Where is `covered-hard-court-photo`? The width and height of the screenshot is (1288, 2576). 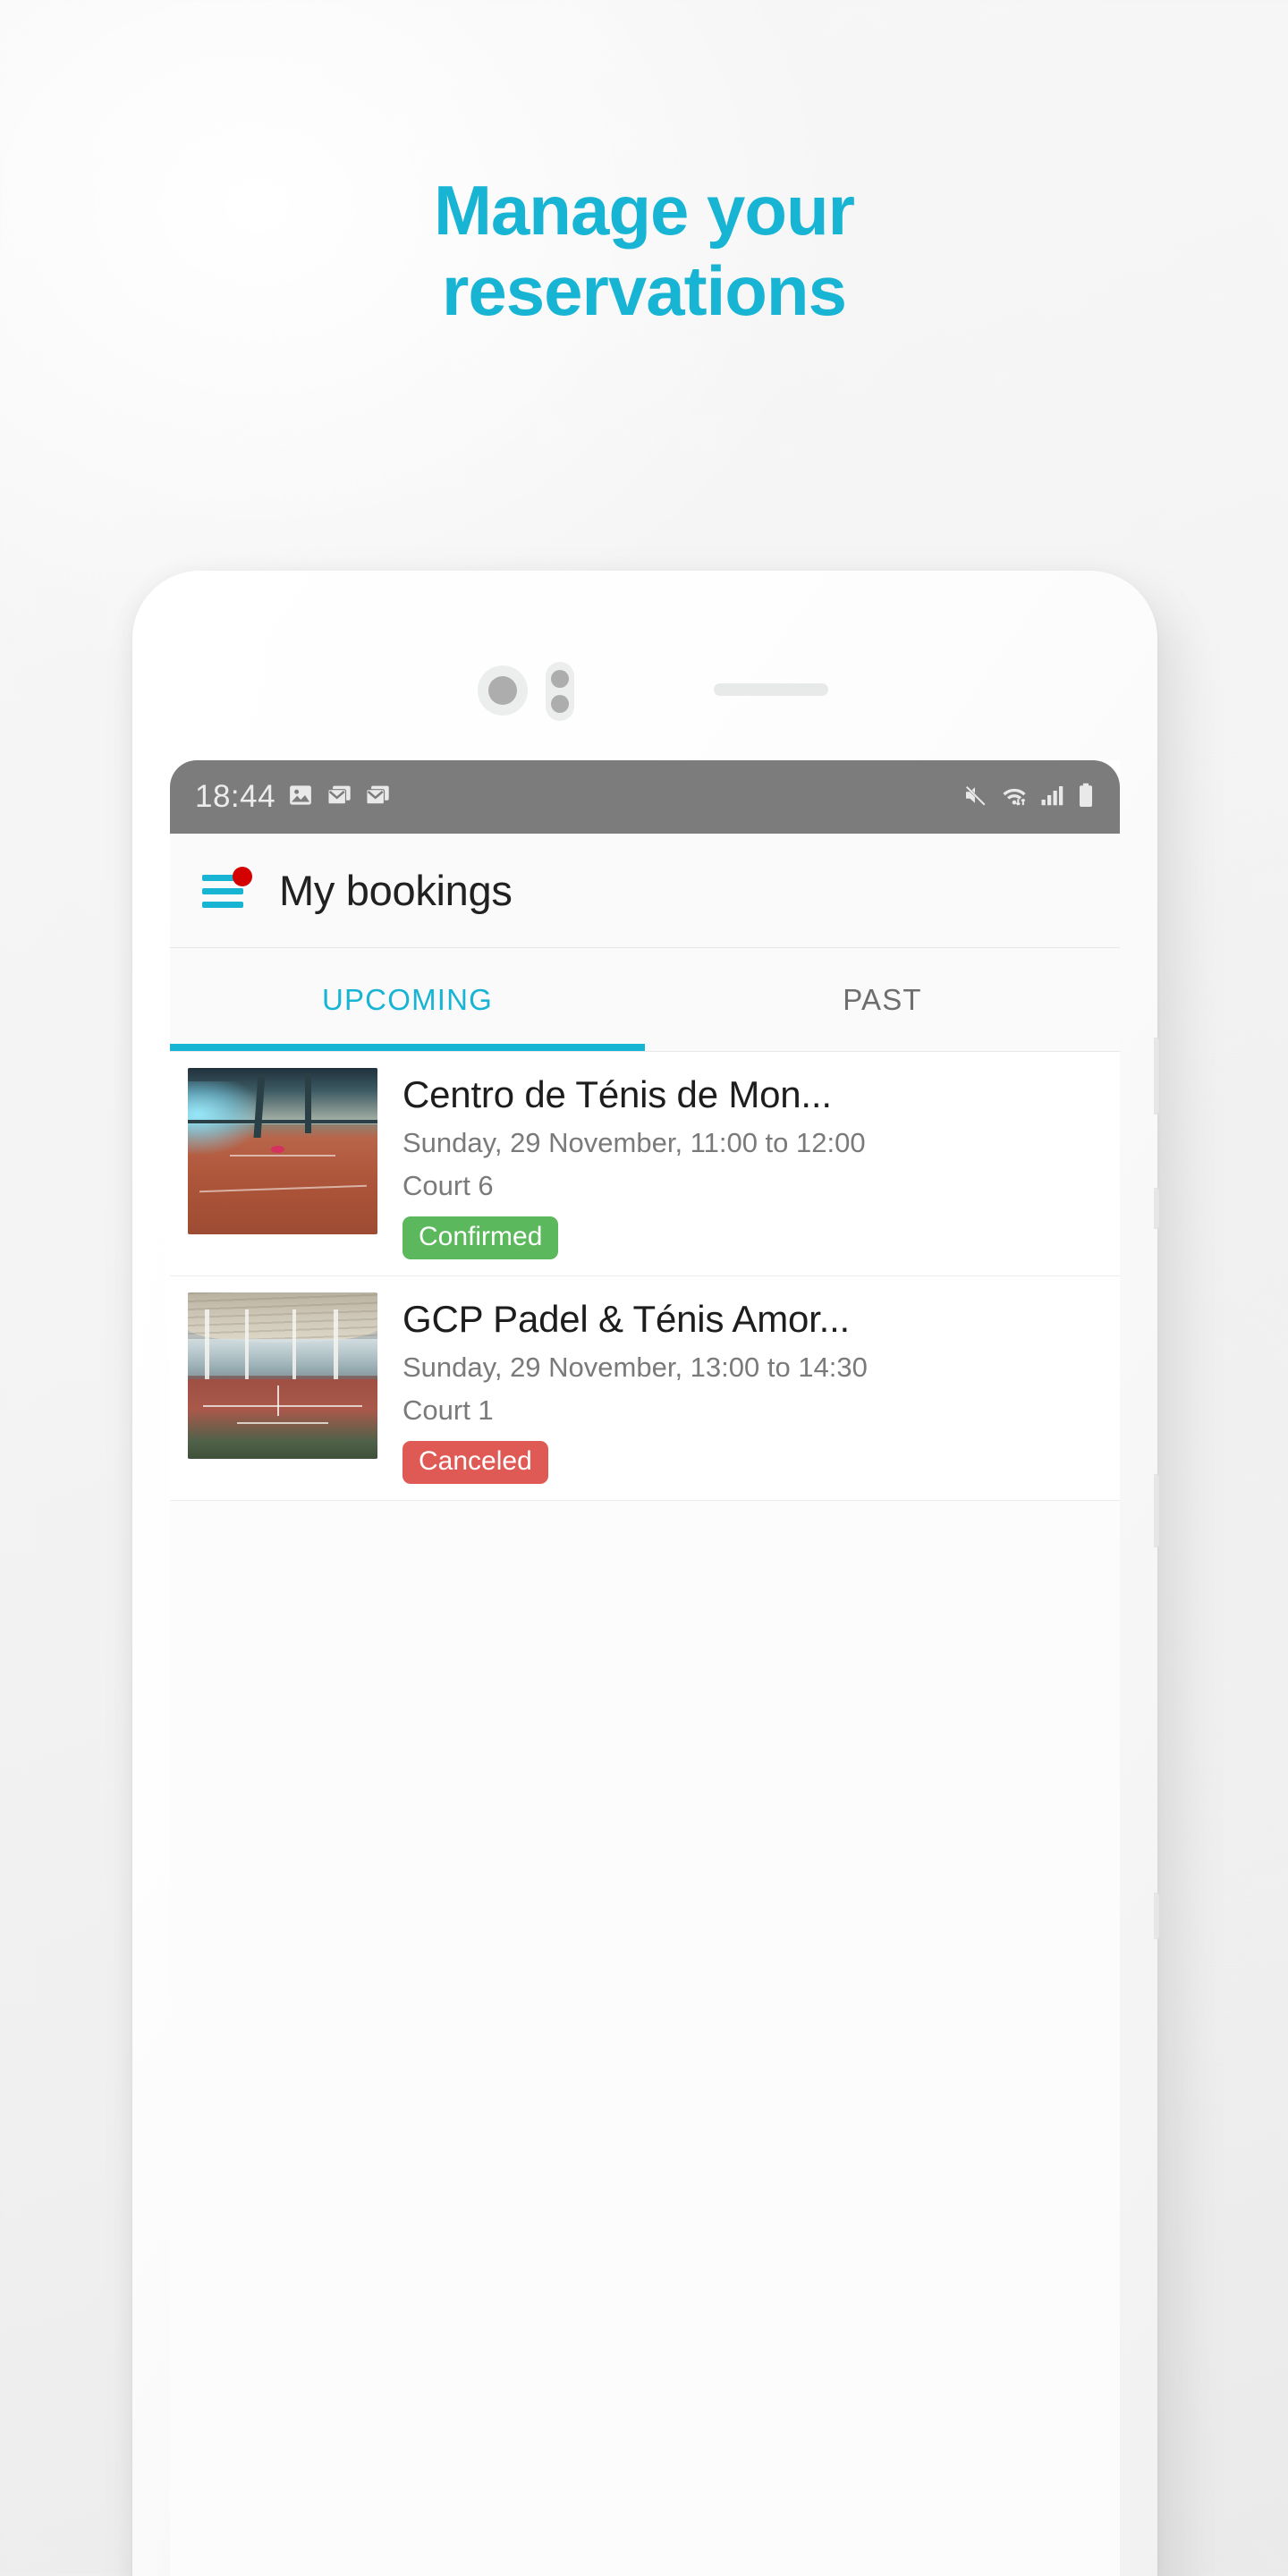
covered-hard-court-photo is located at coordinates (282, 1375).